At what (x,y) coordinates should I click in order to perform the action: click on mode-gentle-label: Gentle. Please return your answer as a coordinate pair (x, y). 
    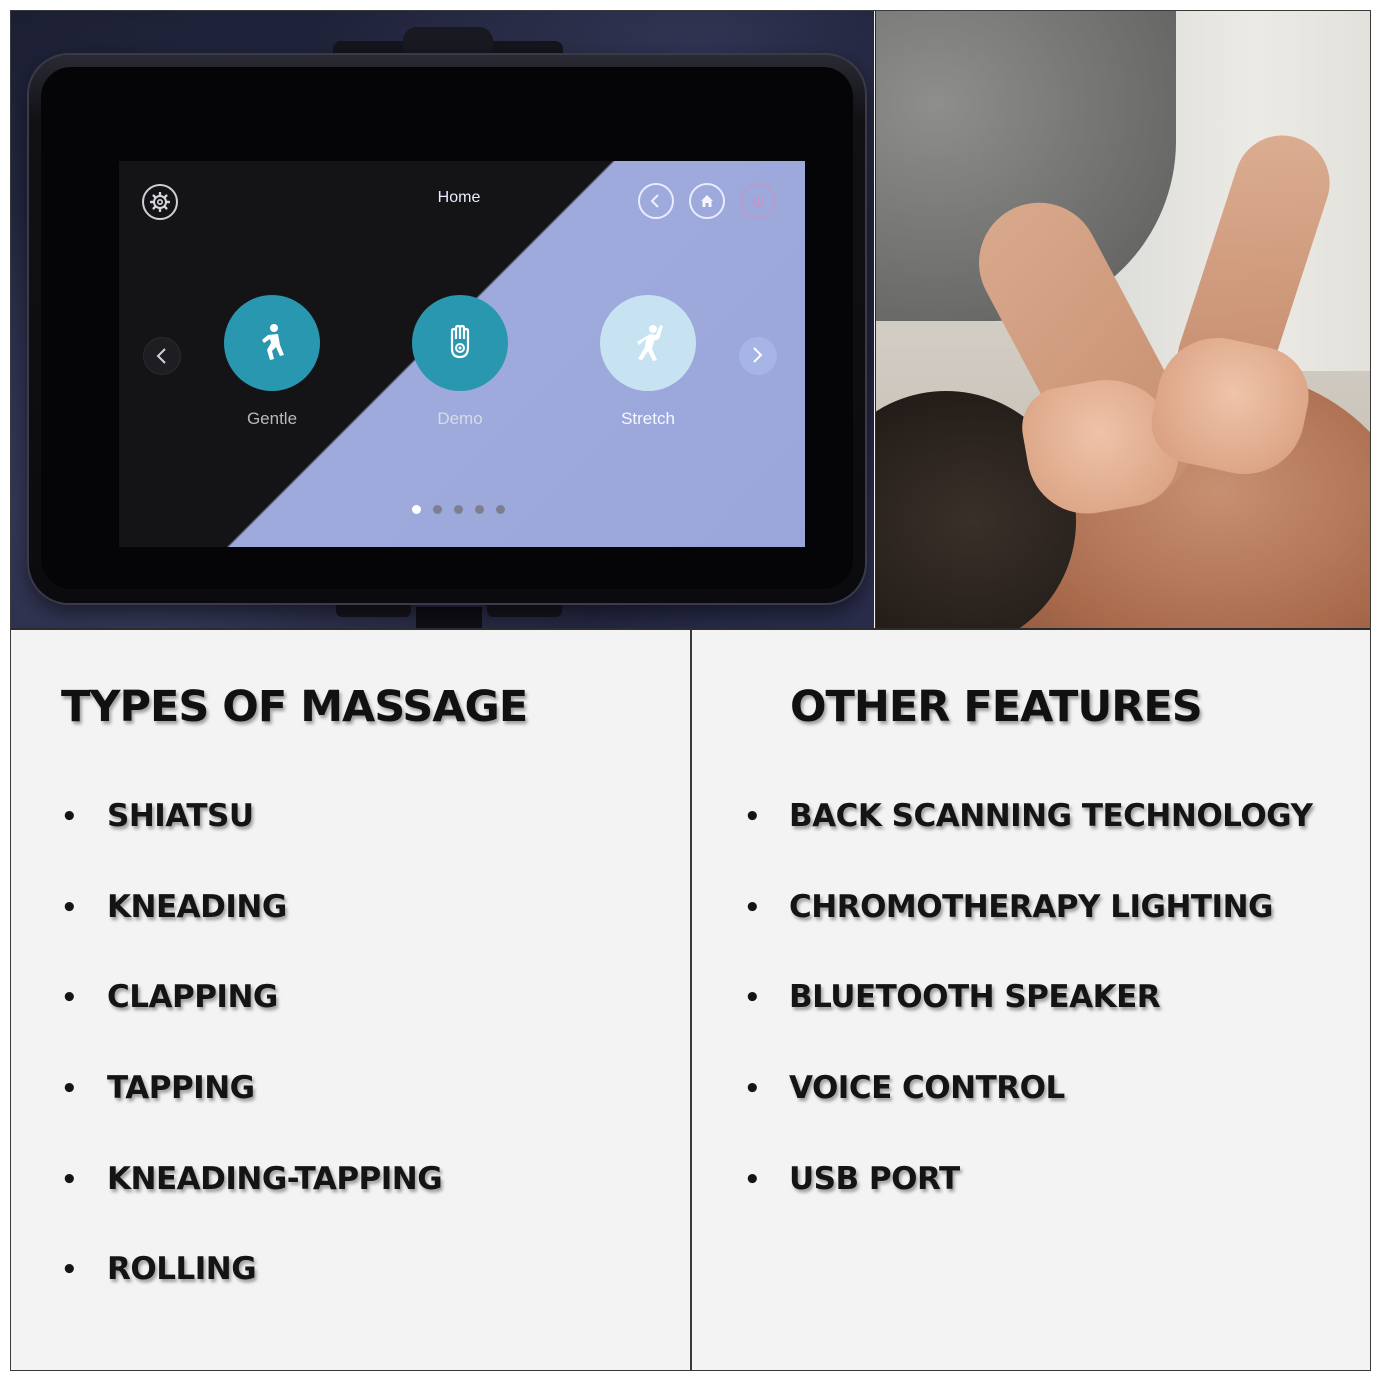
    Looking at the image, I should click on (272, 418).